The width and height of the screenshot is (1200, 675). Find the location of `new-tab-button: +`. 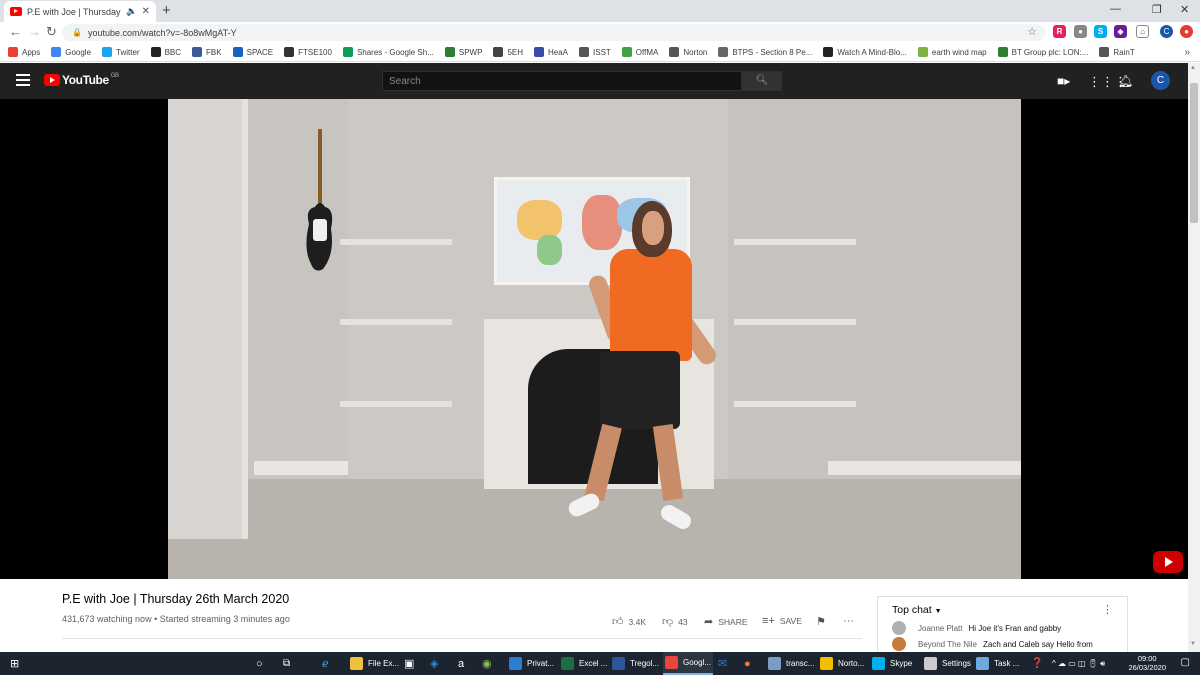

new-tab-button: + is located at coordinates (166, 10).